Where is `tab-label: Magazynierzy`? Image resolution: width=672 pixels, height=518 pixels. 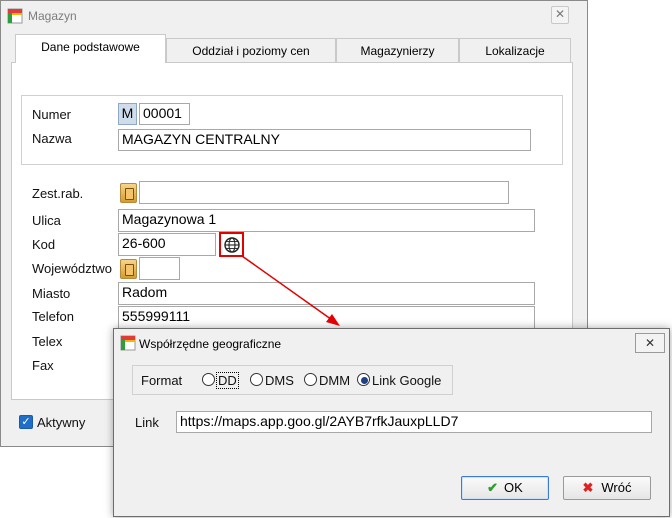
tab-label: Magazynierzy is located at coordinates (397, 51).